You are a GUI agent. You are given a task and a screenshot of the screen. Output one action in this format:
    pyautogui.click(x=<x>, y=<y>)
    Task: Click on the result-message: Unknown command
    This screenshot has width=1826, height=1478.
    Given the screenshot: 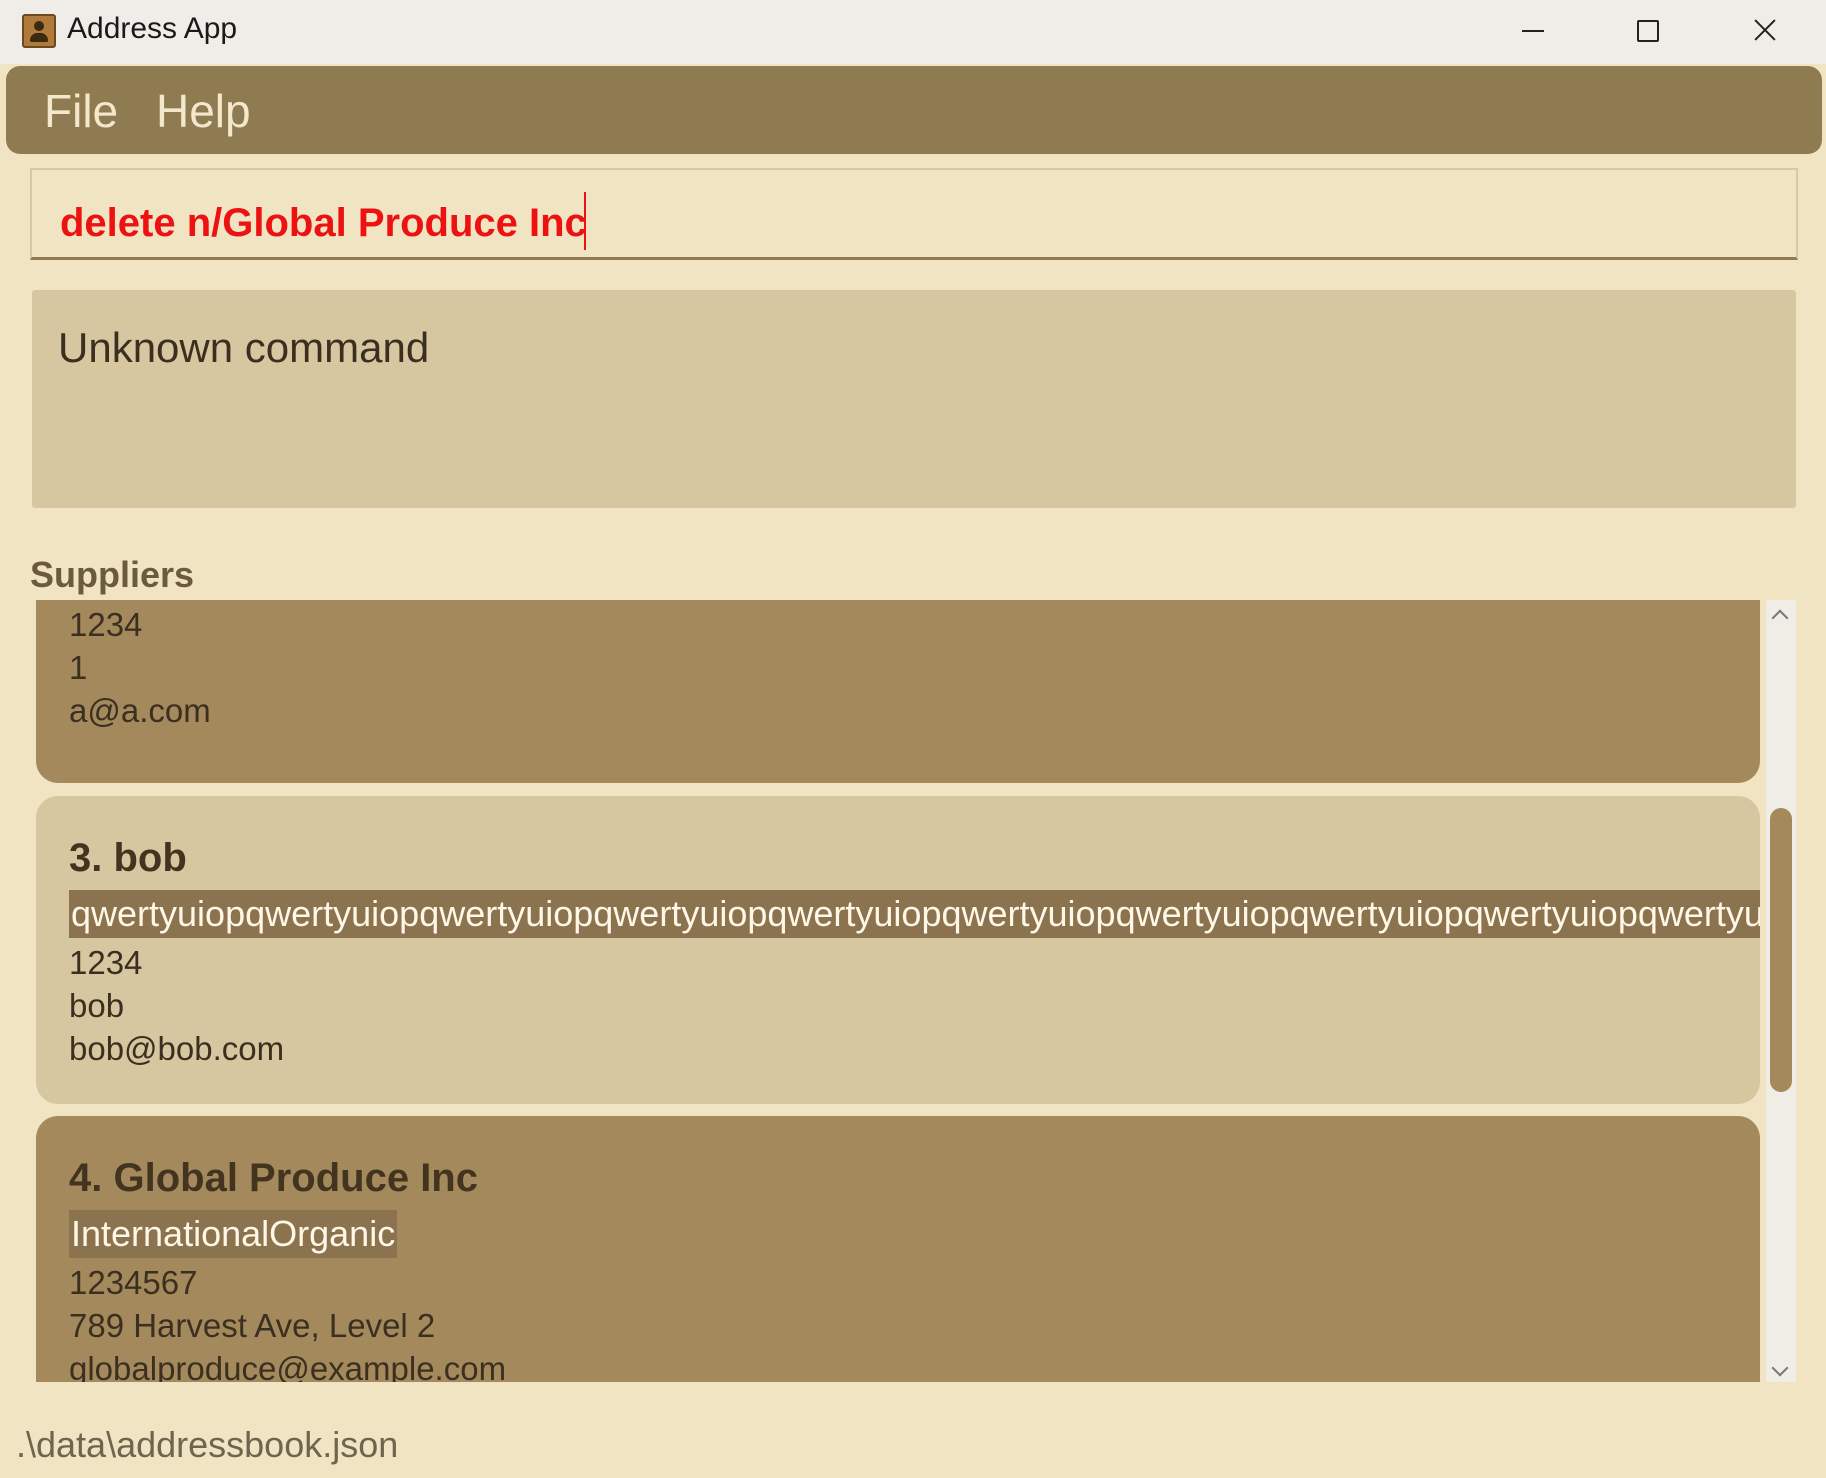 What is the action you would take?
    pyautogui.click(x=244, y=347)
    